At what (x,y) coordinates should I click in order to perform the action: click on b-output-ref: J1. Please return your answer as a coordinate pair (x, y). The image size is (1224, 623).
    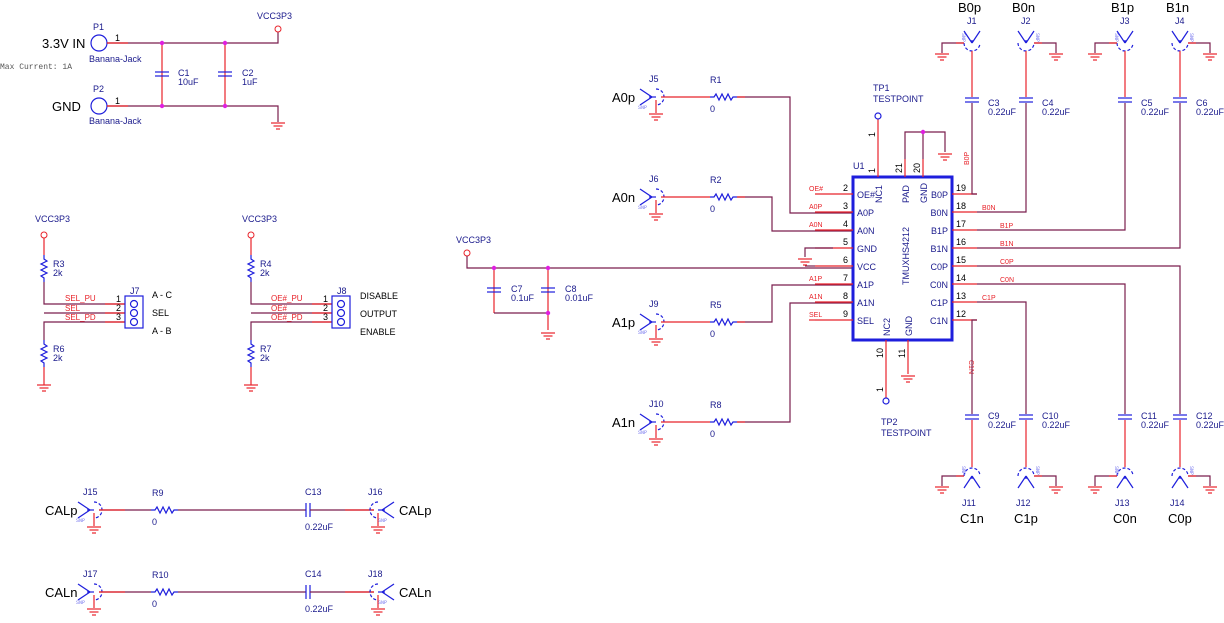
    Looking at the image, I should click on (972, 21).